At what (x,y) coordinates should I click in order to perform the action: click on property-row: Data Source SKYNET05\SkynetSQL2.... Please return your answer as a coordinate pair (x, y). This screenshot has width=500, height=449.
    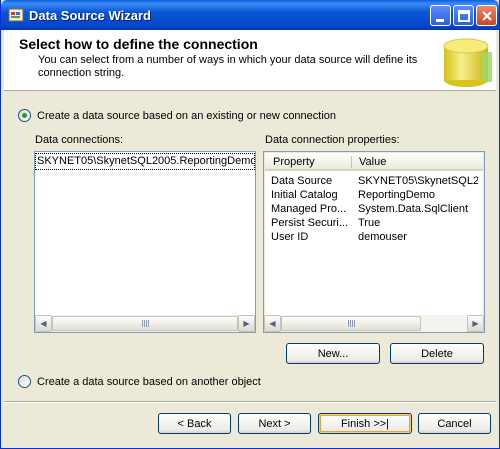
    Looking at the image, I should click on (374, 181).